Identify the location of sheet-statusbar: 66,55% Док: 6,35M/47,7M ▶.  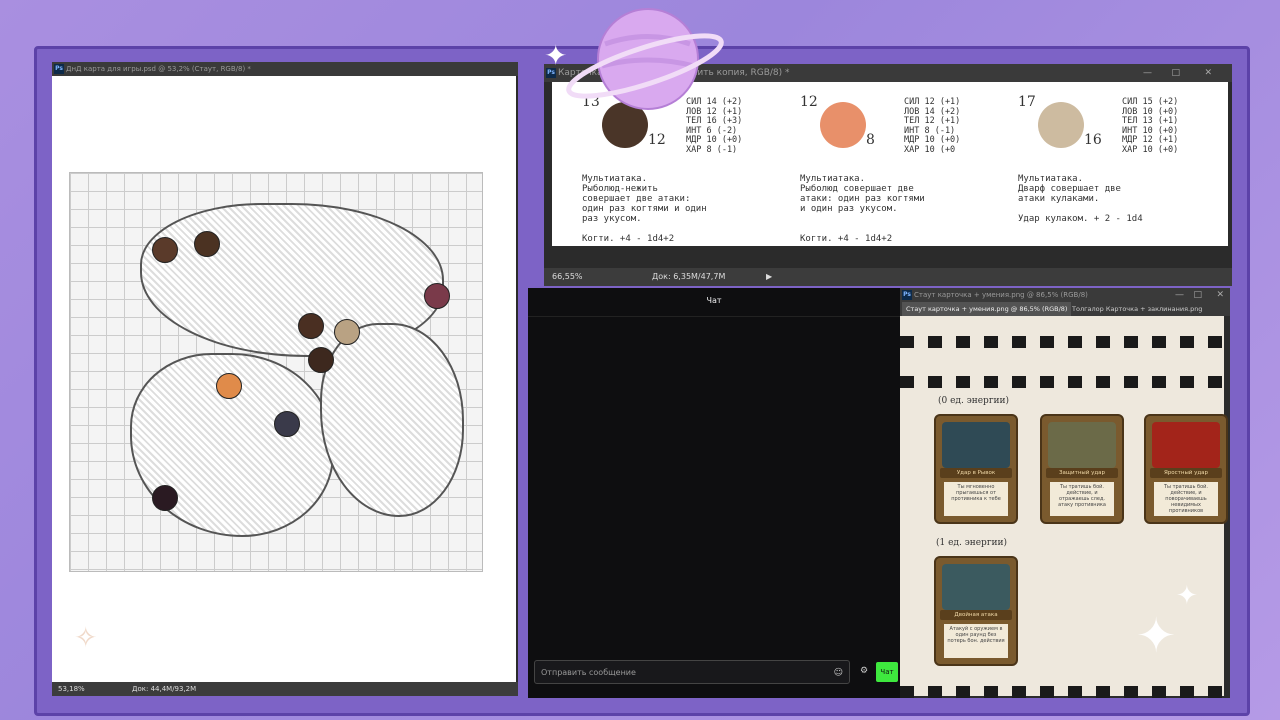
(888, 277).